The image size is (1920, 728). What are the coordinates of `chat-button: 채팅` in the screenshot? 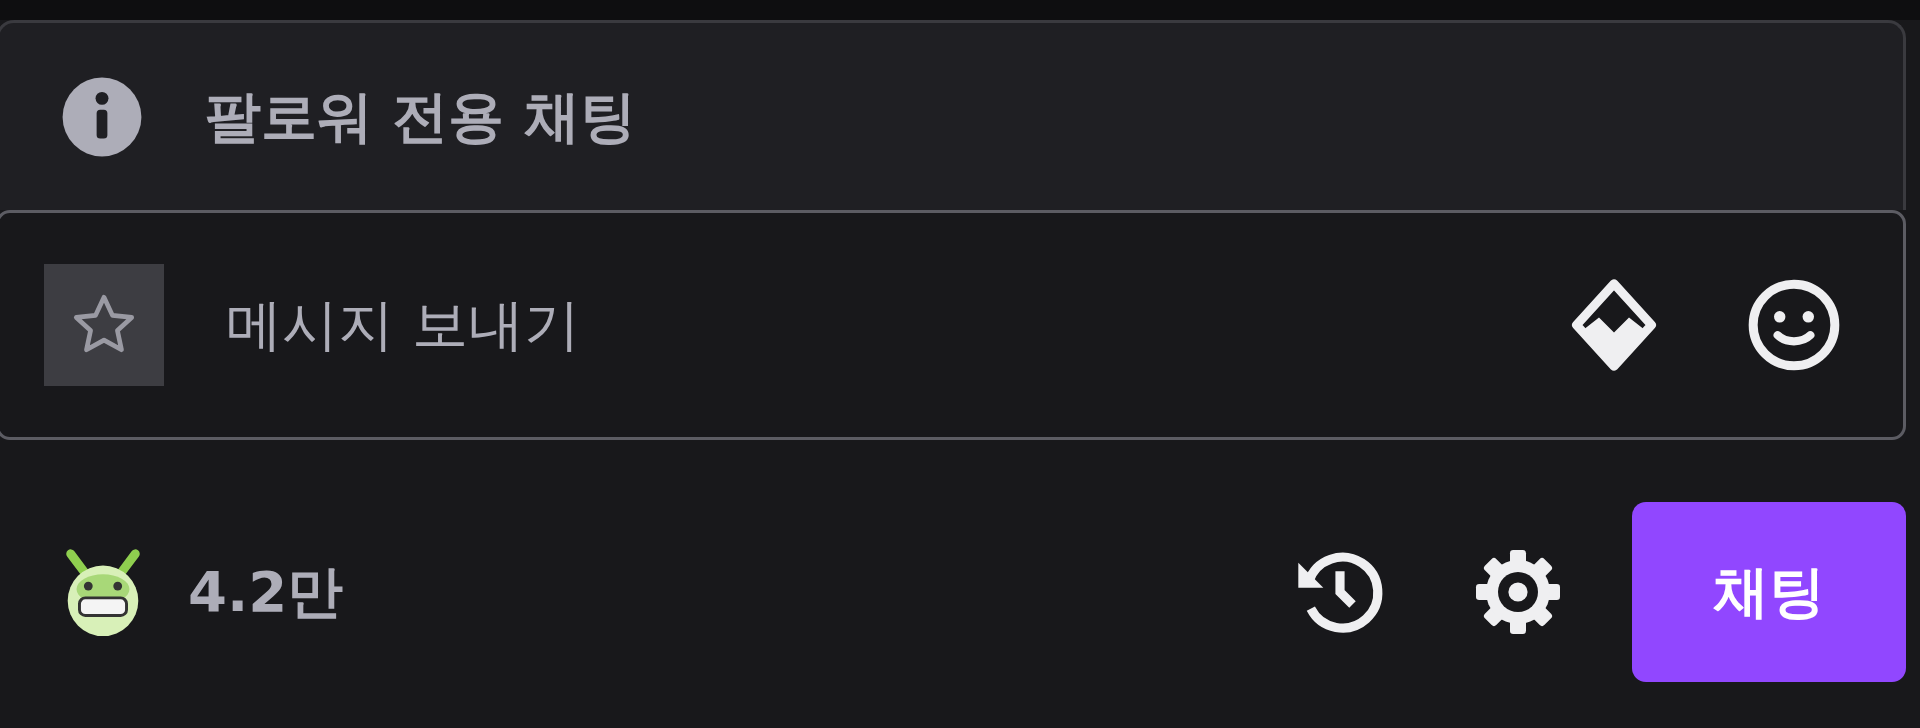 It's located at (1769, 592).